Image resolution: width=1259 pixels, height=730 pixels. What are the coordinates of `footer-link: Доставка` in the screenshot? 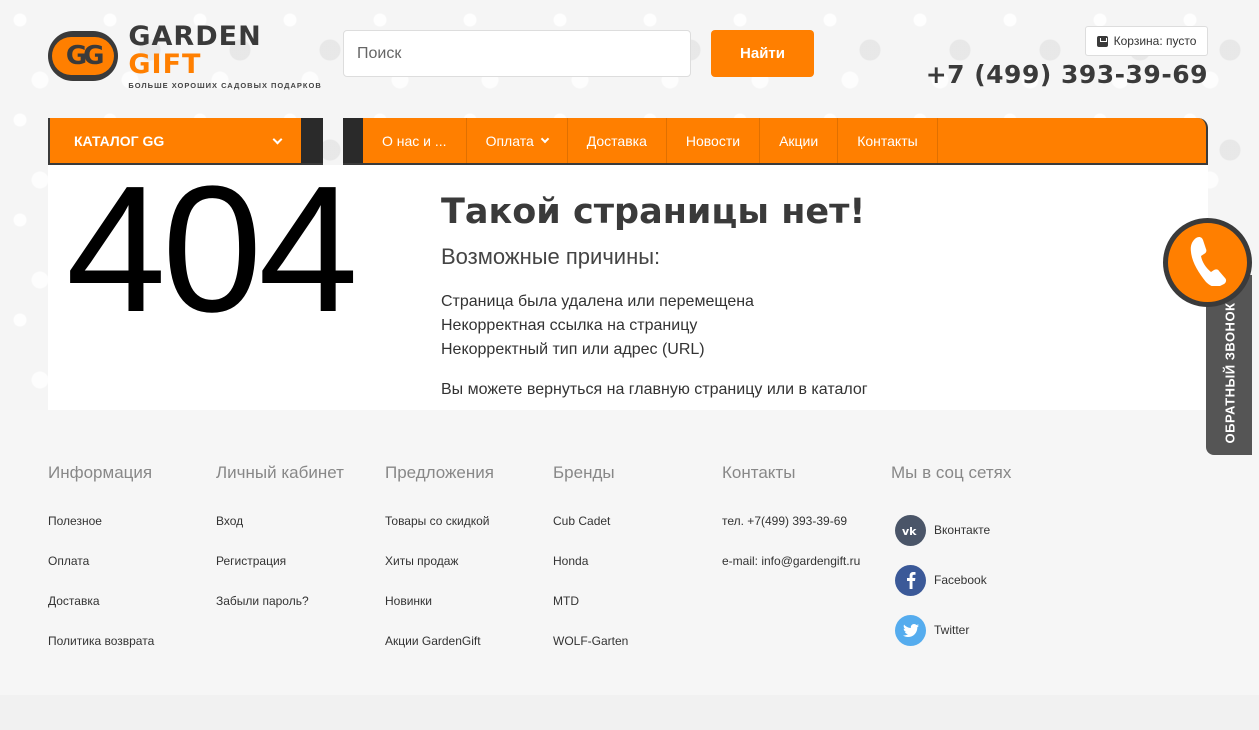 It's located at (101, 614).